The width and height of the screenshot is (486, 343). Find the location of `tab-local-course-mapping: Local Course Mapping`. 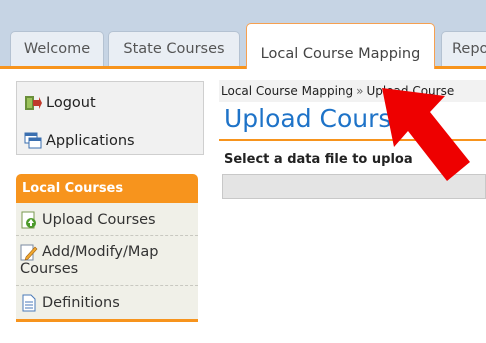

tab-local-course-mapping: Local Course Mapping is located at coordinates (340, 46).